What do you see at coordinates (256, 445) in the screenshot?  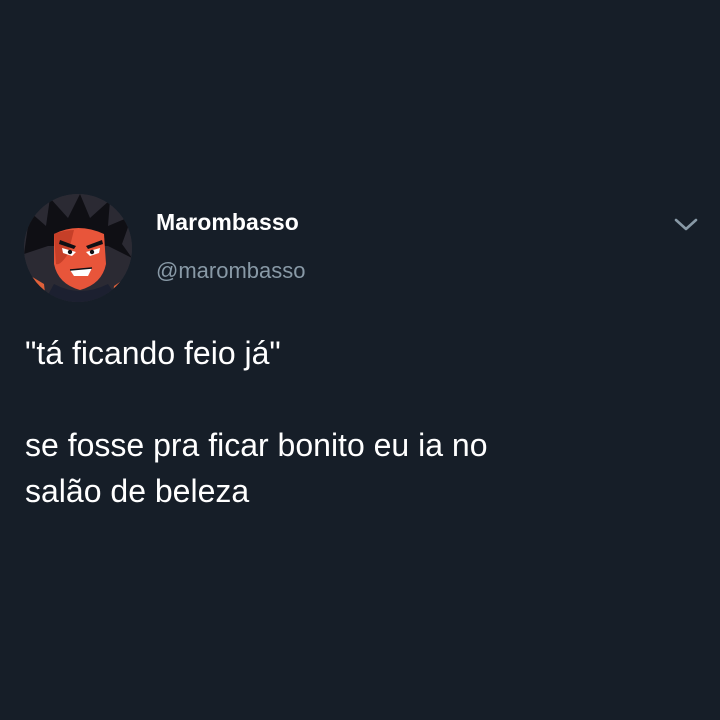 I see `tweet-text-line: se fosse pra ficar bonito eu ia no` at bounding box center [256, 445].